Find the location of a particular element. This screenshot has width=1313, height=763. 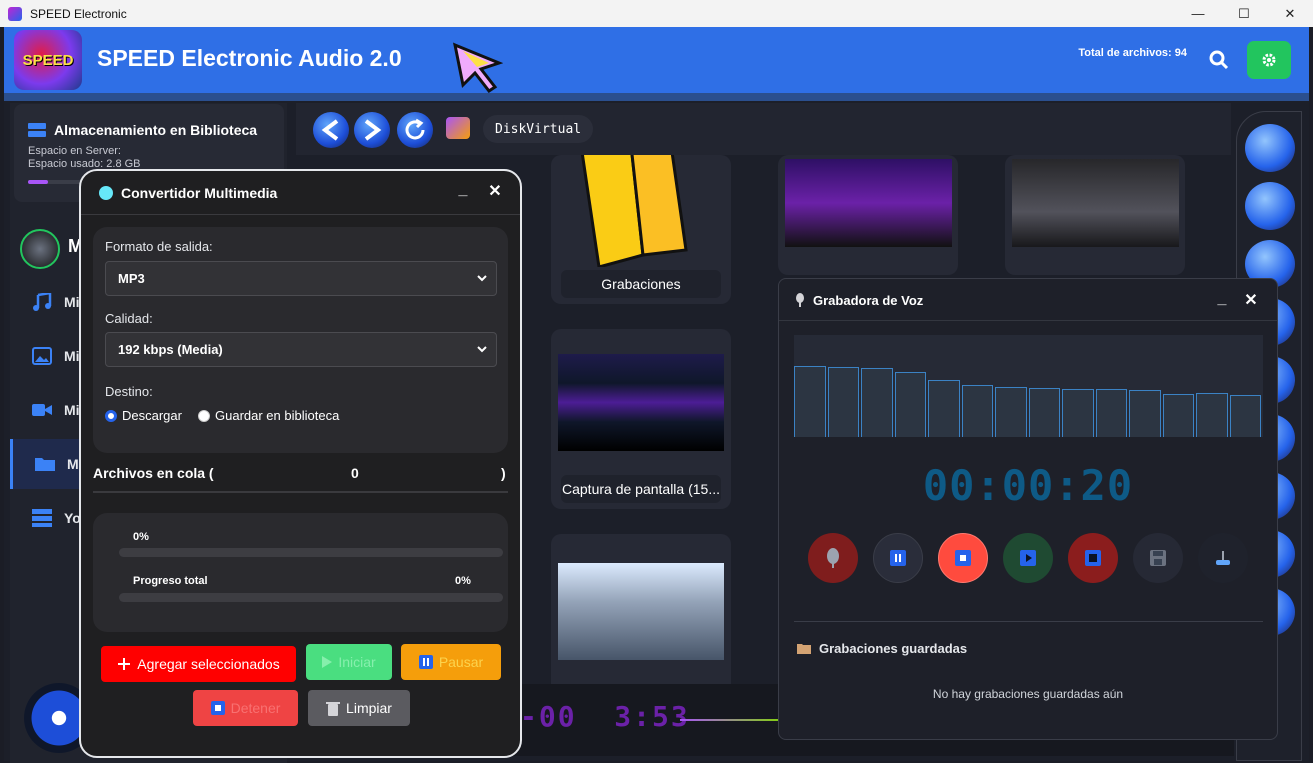

window-close-button: ✕ is located at coordinates (1290, 13).